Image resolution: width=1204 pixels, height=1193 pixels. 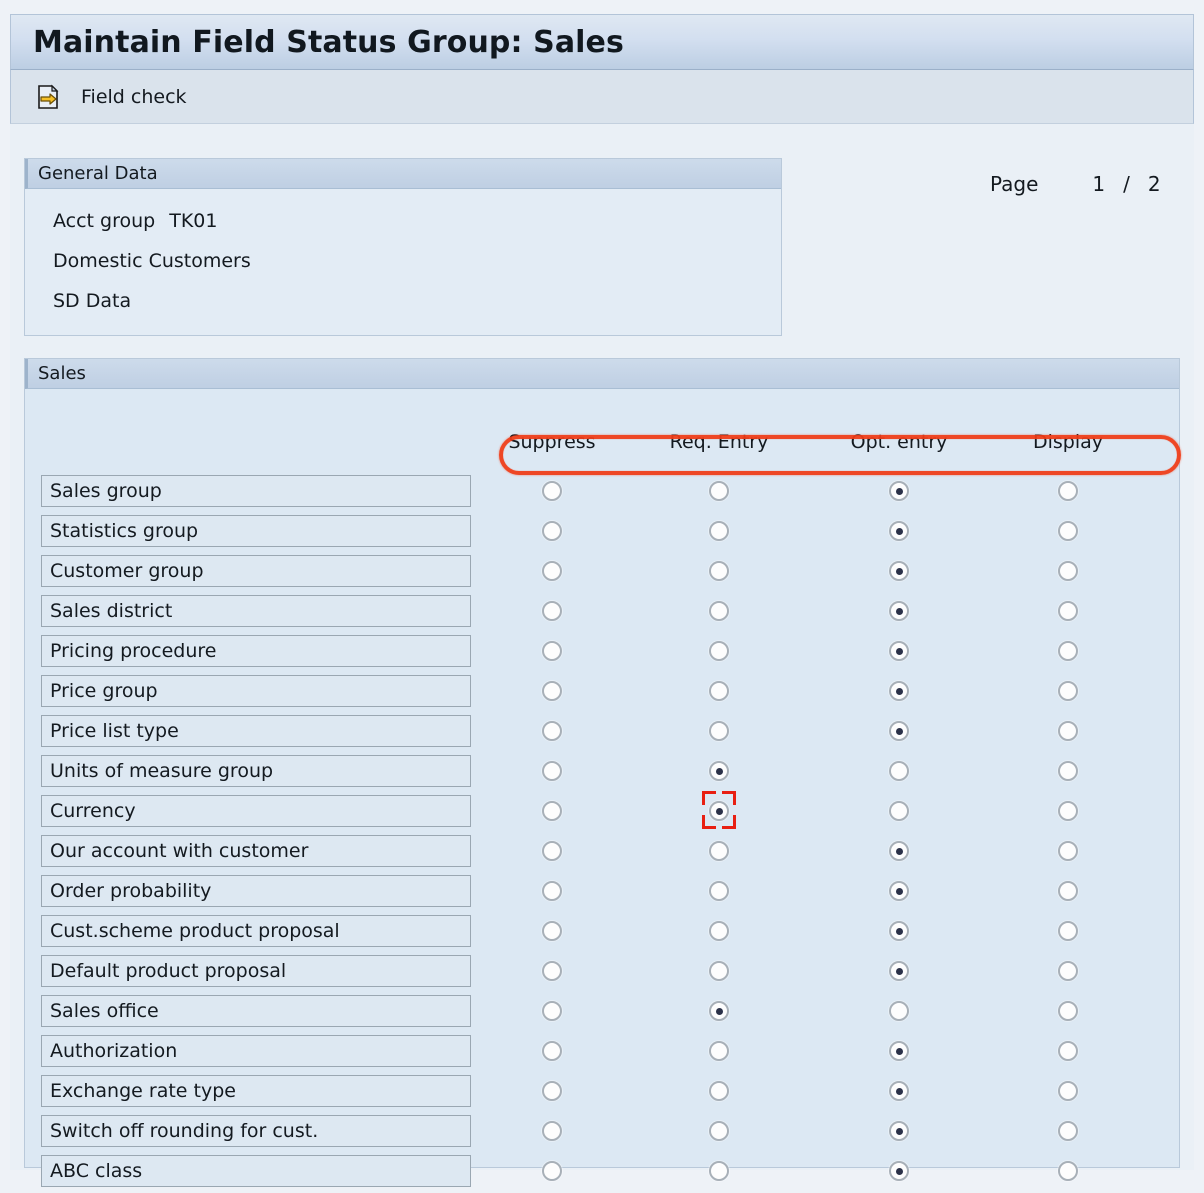 I want to click on field-label-box: Default product proposal, so click(x=256, y=971).